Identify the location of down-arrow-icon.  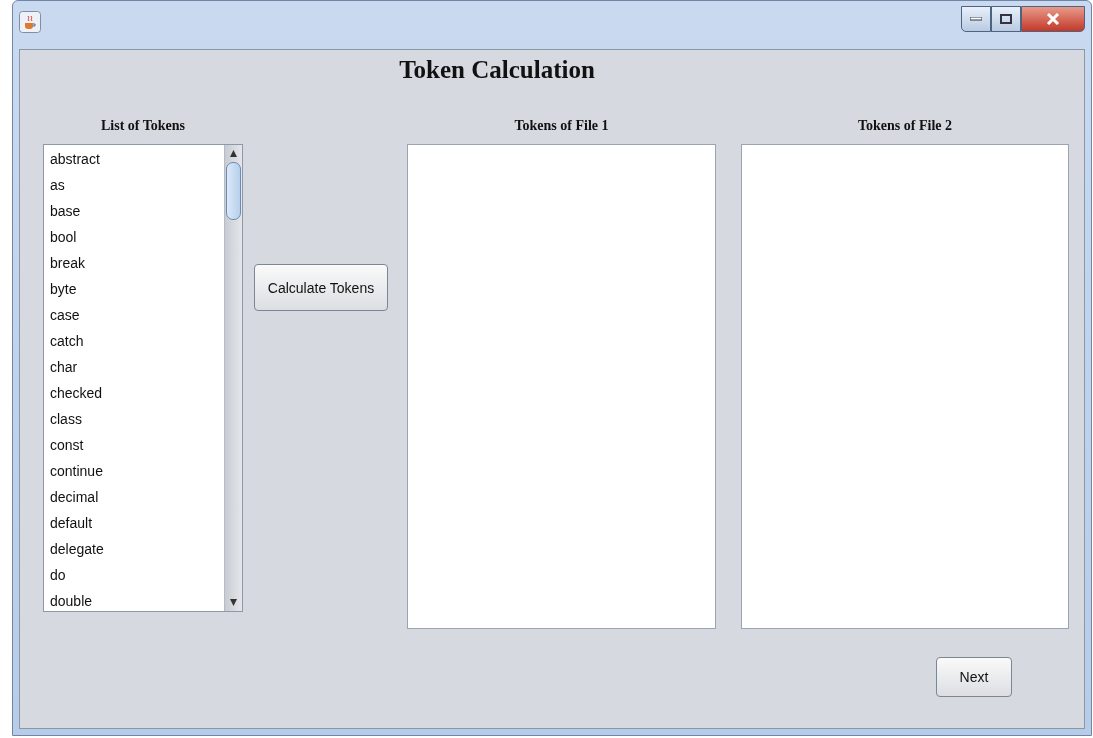
(233, 602).